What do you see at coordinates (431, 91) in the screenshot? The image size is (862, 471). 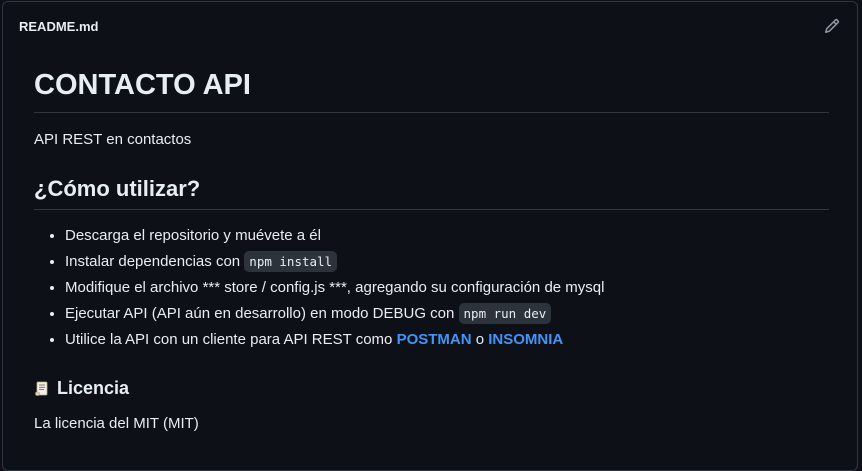 I see `readme-title: CONTACTO API` at bounding box center [431, 91].